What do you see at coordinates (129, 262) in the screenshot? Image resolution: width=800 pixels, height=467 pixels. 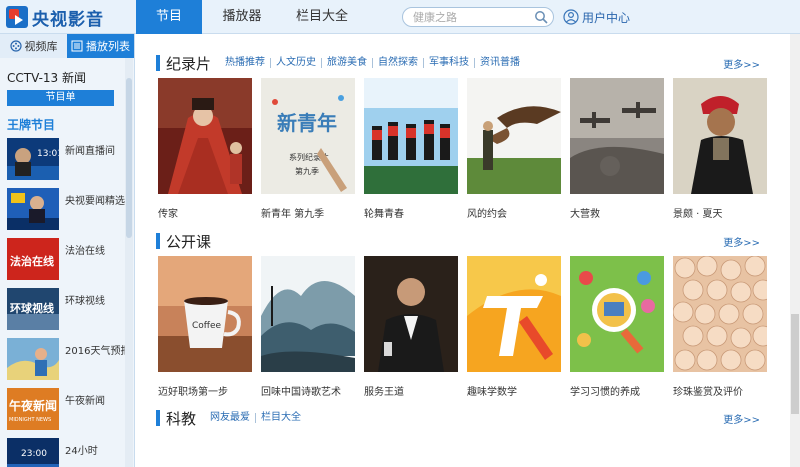 I see `sidebar-scrollbar` at bounding box center [129, 262].